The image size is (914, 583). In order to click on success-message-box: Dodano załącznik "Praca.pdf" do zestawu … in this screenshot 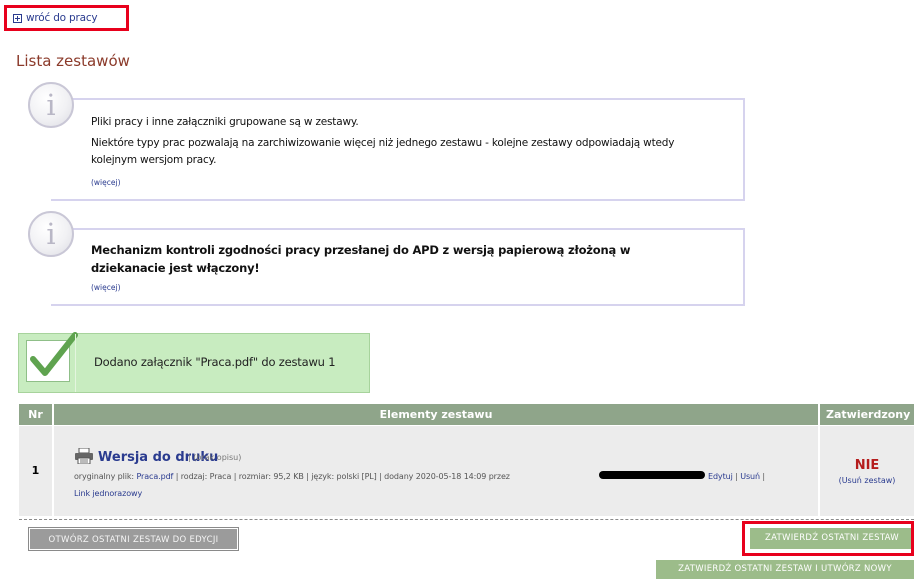, I will do `click(194, 362)`.